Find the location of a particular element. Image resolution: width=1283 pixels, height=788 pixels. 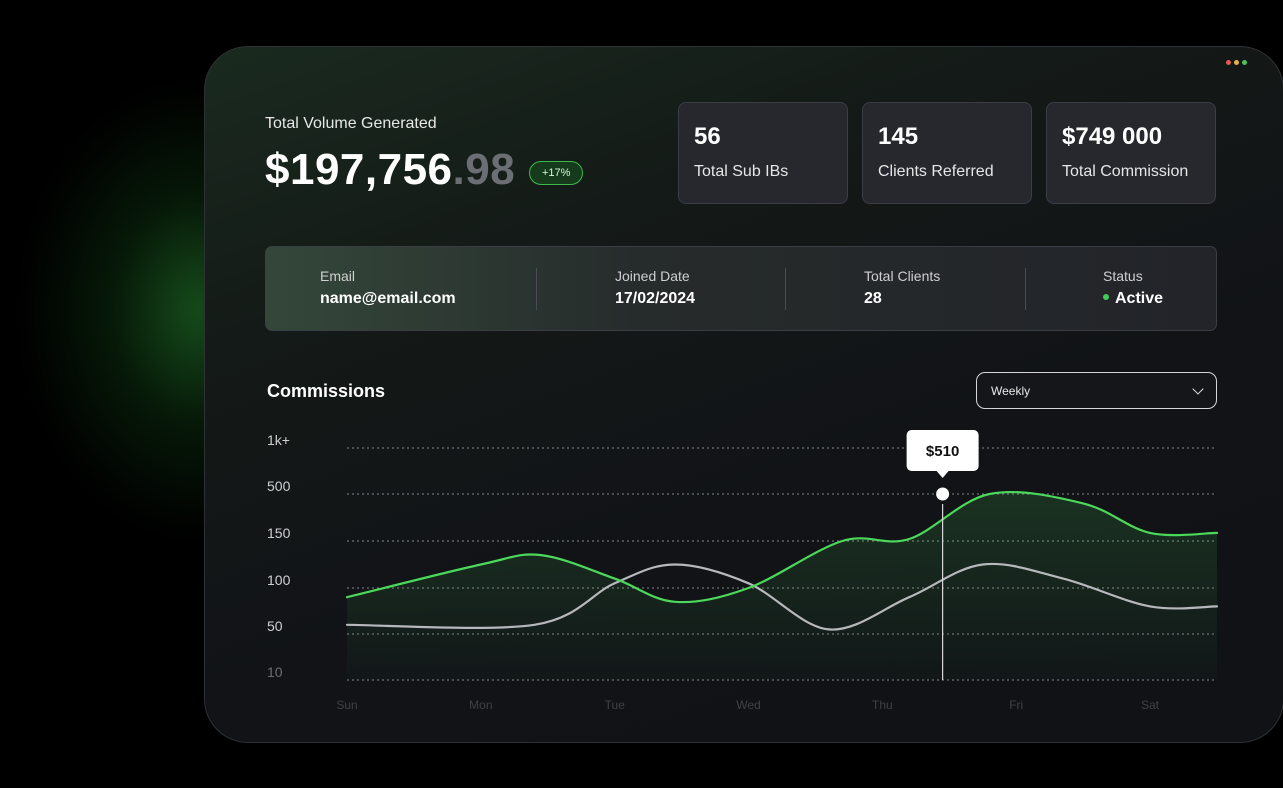

x-tick-label: Mon is located at coordinates (480, 705).